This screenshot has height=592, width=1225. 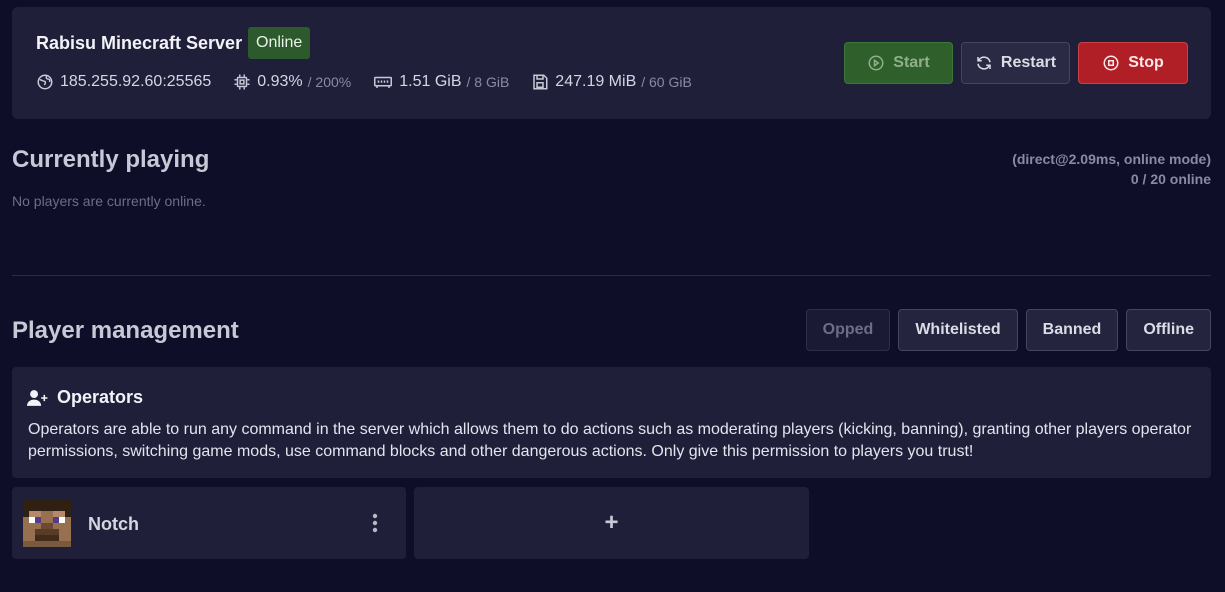 I want to click on address-stat: 185.255.92.60:25565, so click(x=123, y=82).